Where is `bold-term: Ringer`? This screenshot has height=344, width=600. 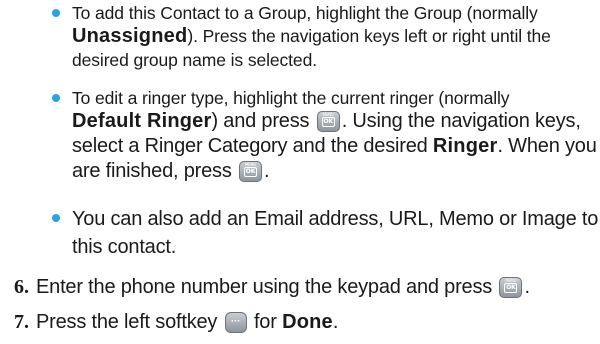 bold-term: Ringer is located at coordinates (465, 146).